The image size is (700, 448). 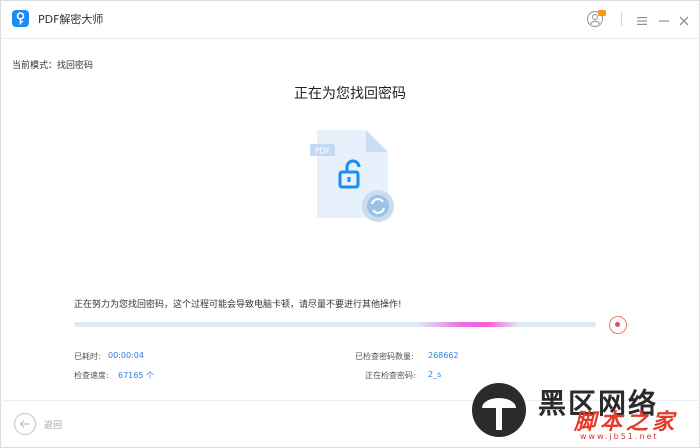 What do you see at coordinates (468, 324) in the screenshot?
I see `progress-scan-highlight` at bounding box center [468, 324].